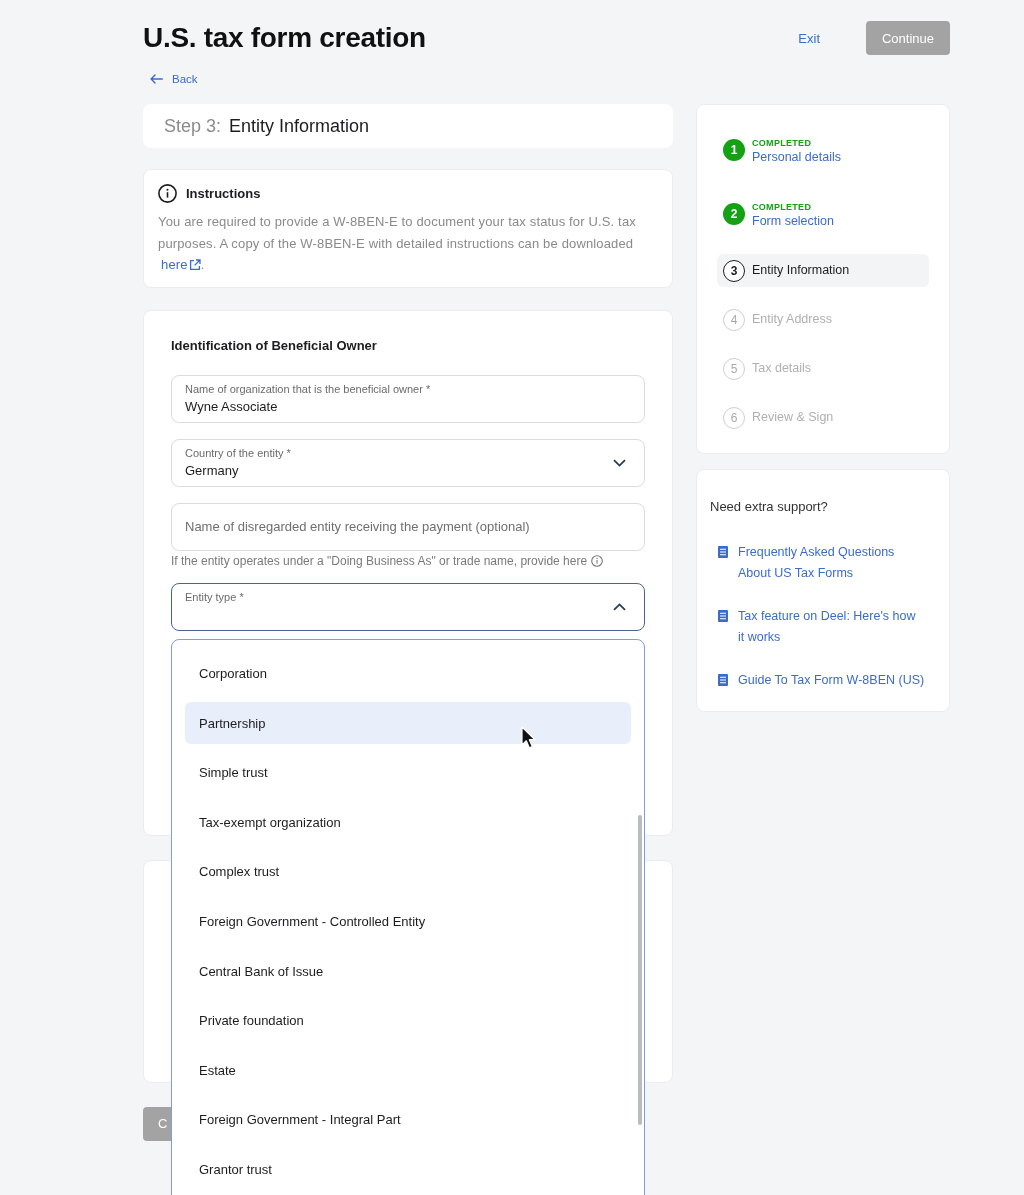 The image size is (1024, 1195). What do you see at coordinates (408, 1070) in the screenshot?
I see `dropdown-option: Estate` at bounding box center [408, 1070].